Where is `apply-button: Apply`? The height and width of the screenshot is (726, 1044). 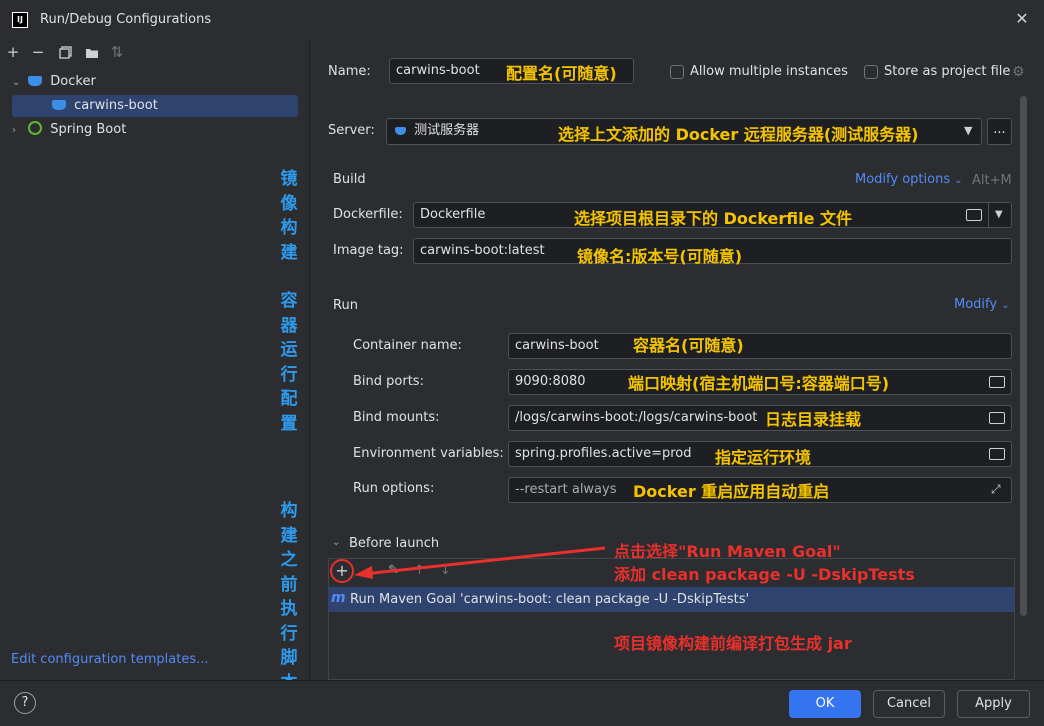 apply-button: Apply is located at coordinates (993, 704).